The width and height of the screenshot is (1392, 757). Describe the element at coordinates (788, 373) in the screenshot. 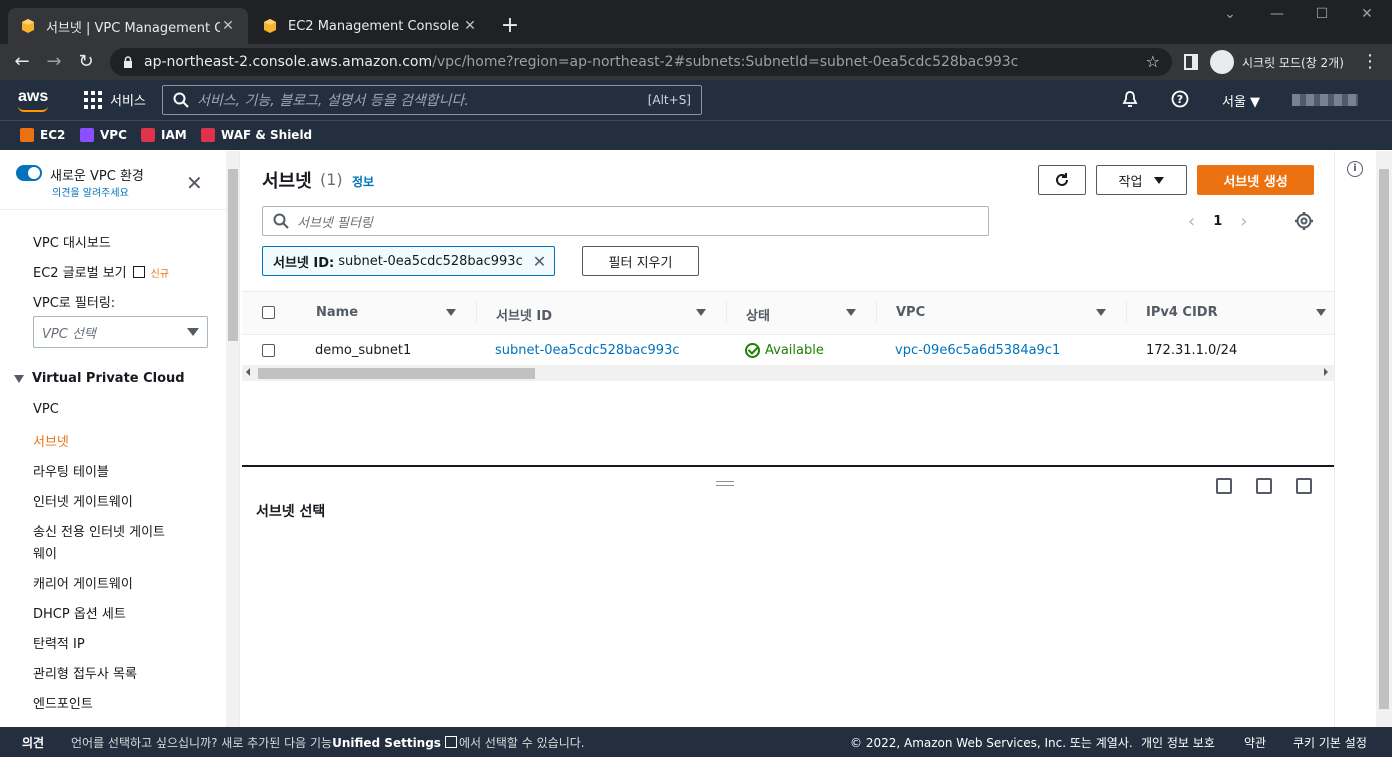

I see `table-horizontal-scrollbar` at that location.